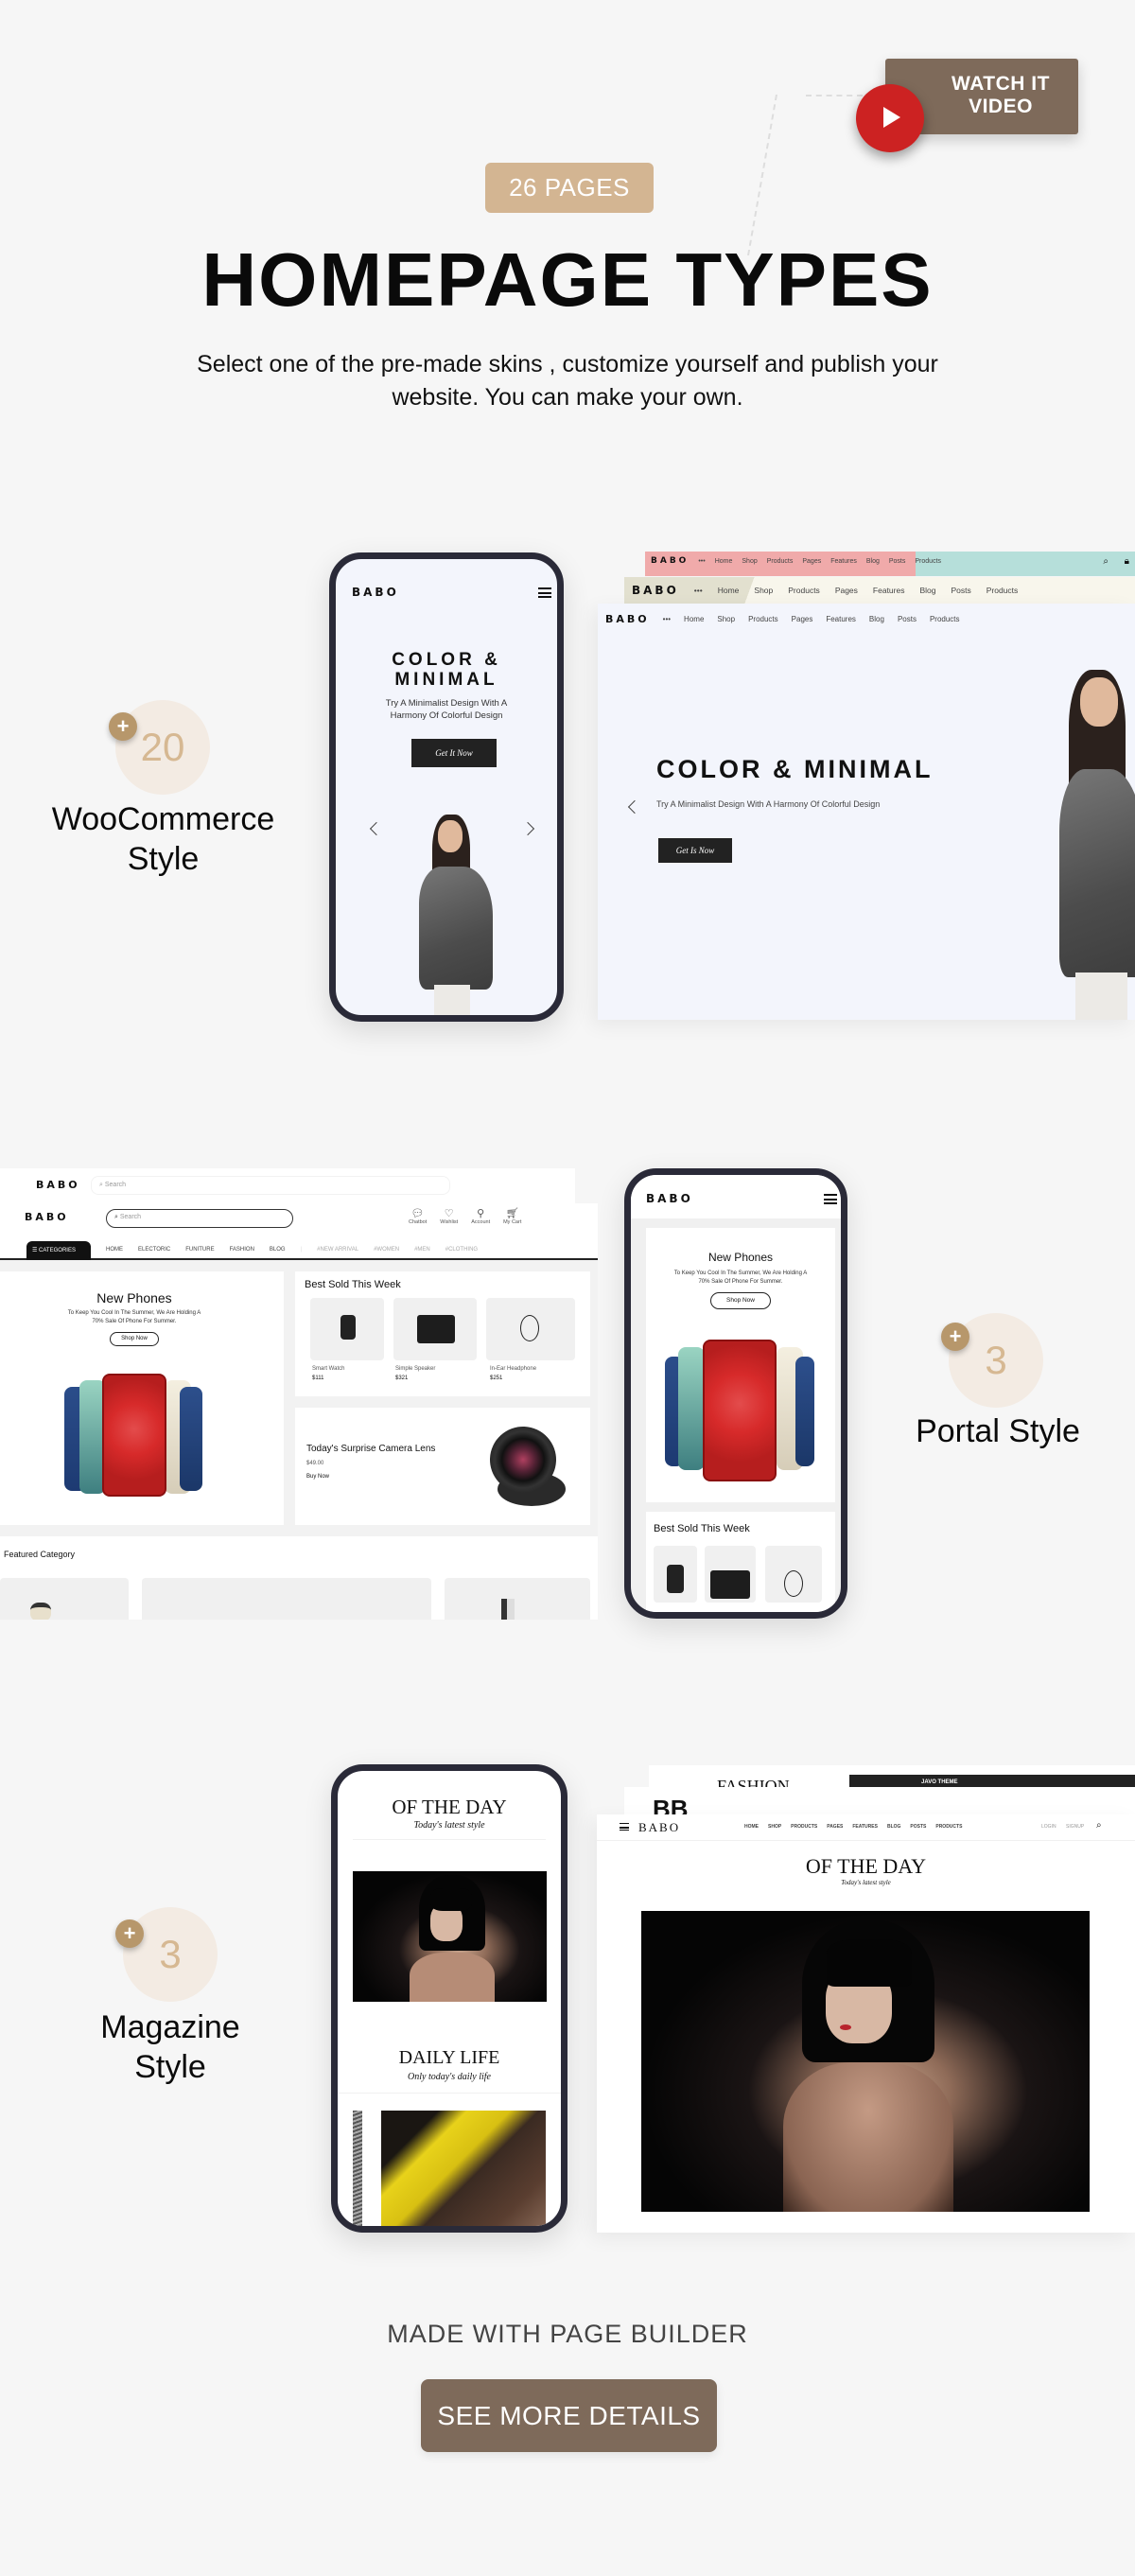 Image resolution: width=1135 pixels, height=2576 pixels. Describe the element at coordinates (40, 1611) in the screenshot. I see `cooker-image` at that location.